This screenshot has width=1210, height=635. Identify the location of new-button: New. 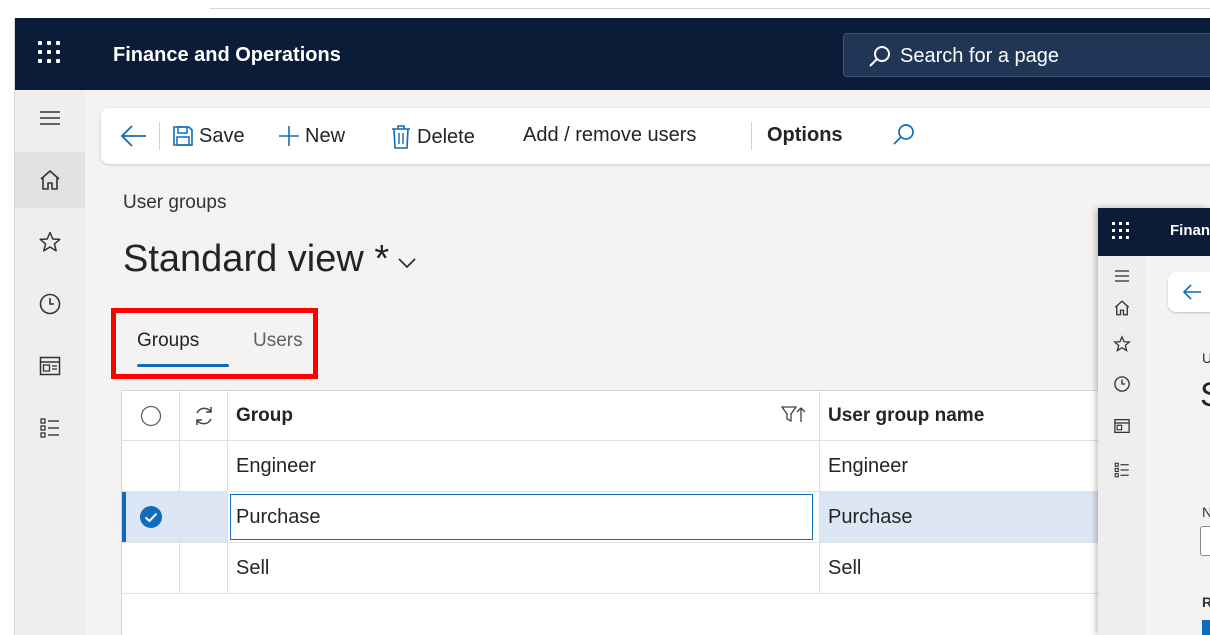
(311, 136).